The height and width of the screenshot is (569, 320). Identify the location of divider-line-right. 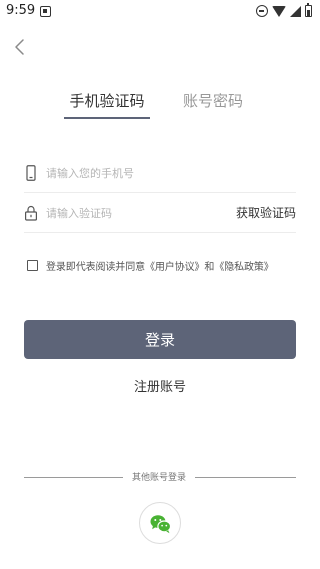
(245, 477).